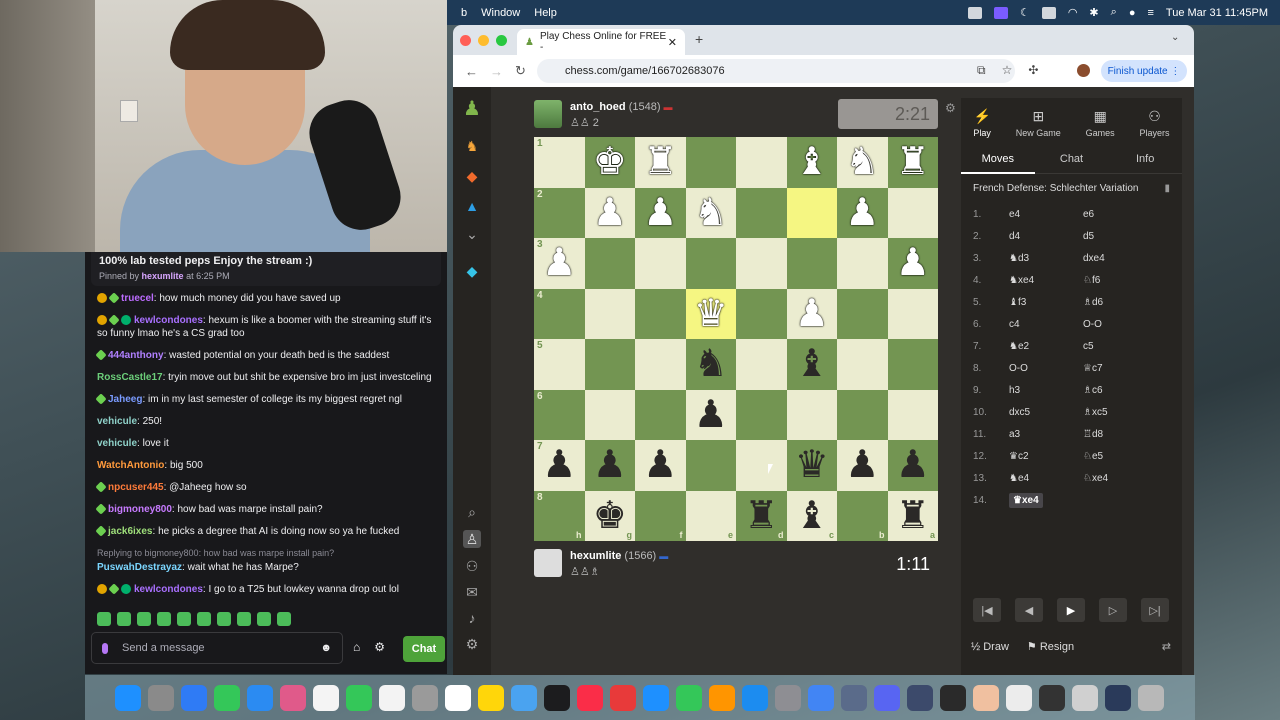 The image size is (1280, 720). What do you see at coordinates (1088, 214) in the screenshot?
I see `move-black: e6` at bounding box center [1088, 214].